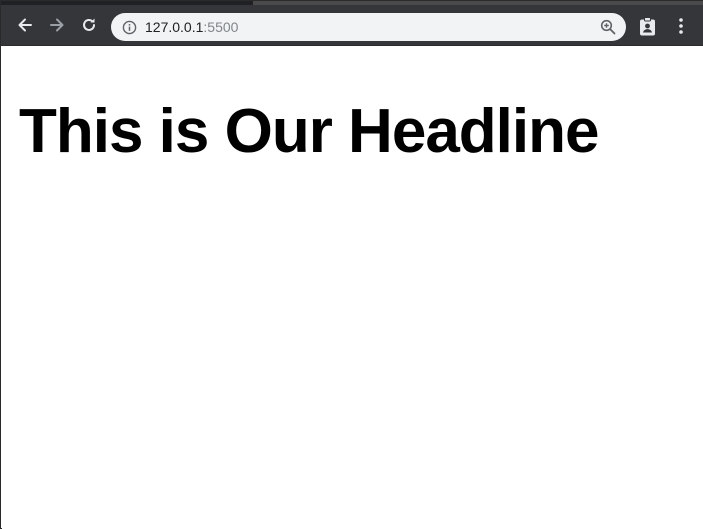  What do you see at coordinates (174, 27) in the screenshot?
I see `url-host: 127.0.0.1` at bounding box center [174, 27].